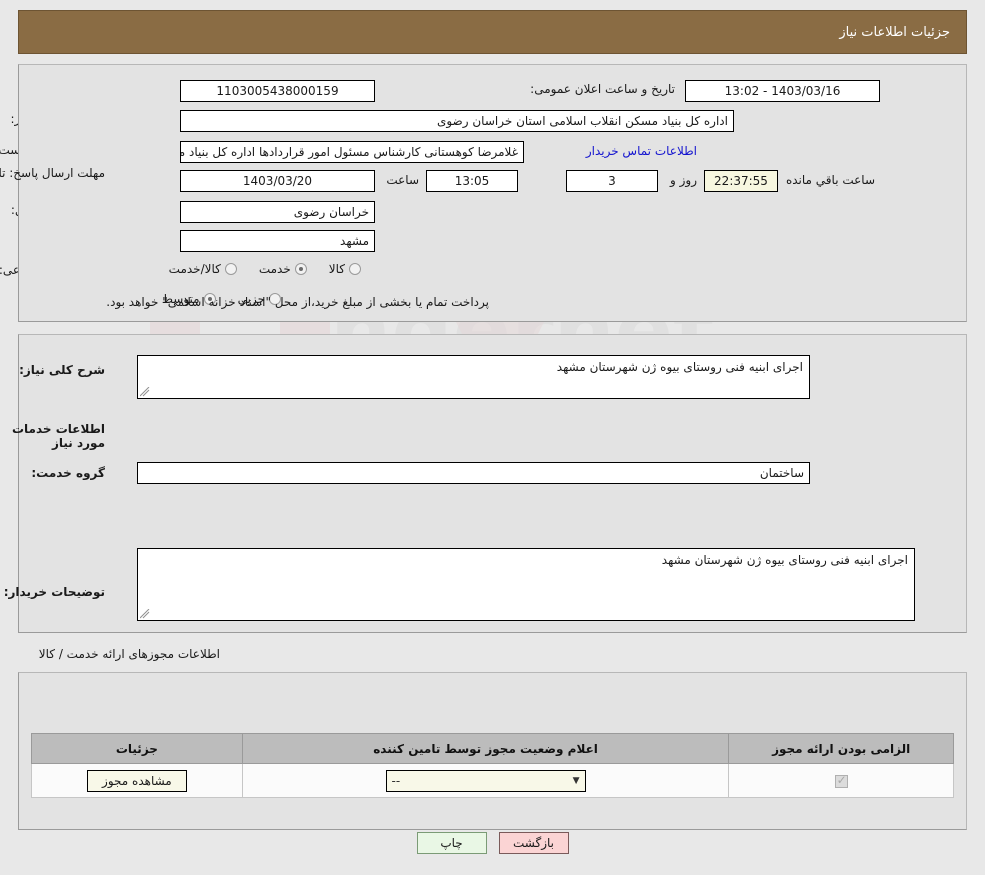 Image resolution: width=985 pixels, height=875 pixels. What do you see at coordinates (402, 180) in the screenshot?
I see `hour-word-label: ساعت` at bounding box center [402, 180].